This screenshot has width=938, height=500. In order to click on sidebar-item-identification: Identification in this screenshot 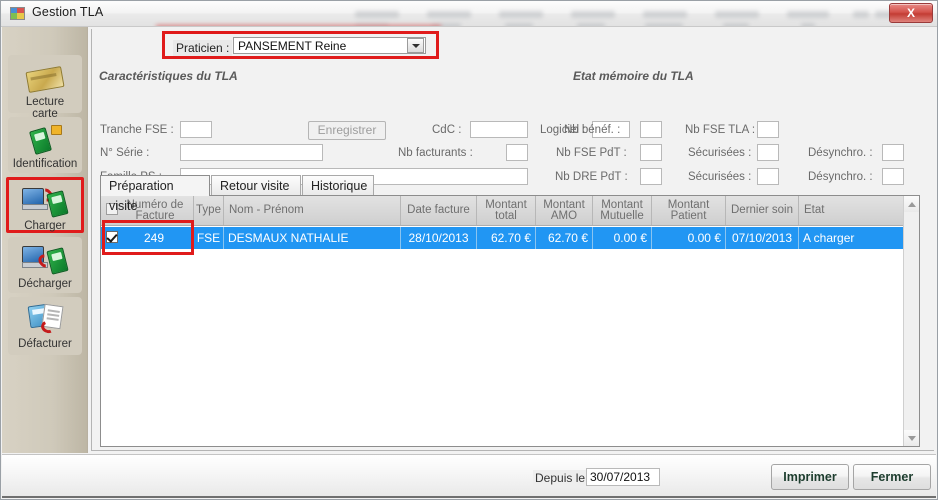, I will do `click(45, 145)`.